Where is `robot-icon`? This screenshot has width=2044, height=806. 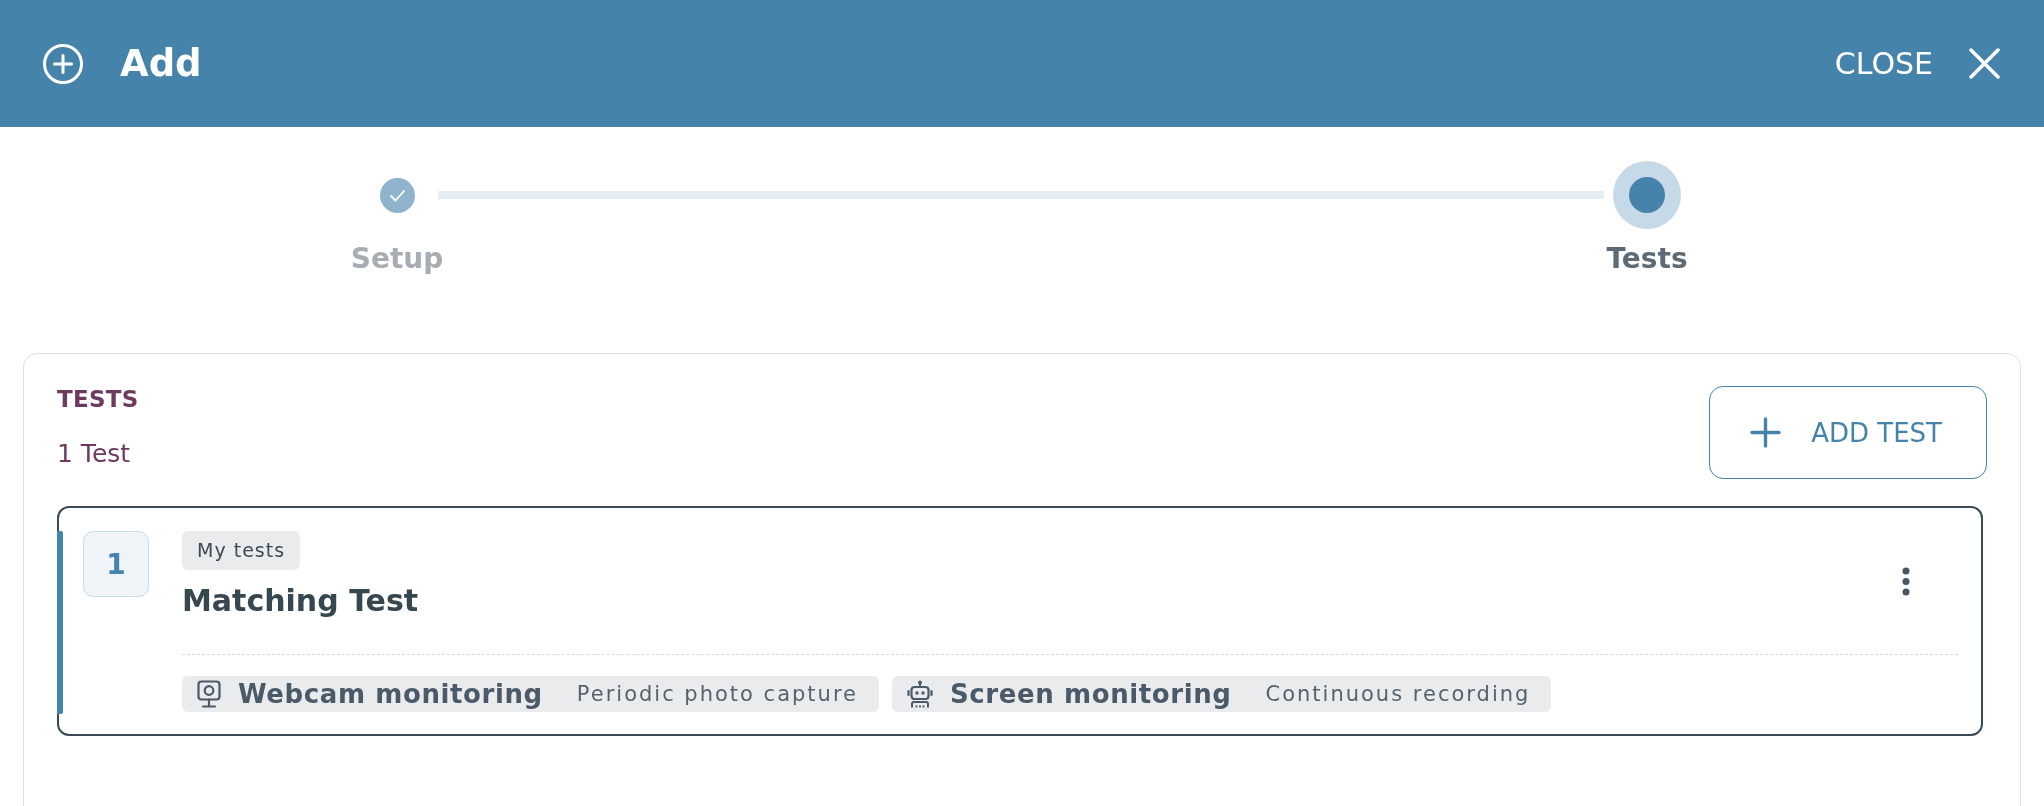 robot-icon is located at coordinates (920, 694).